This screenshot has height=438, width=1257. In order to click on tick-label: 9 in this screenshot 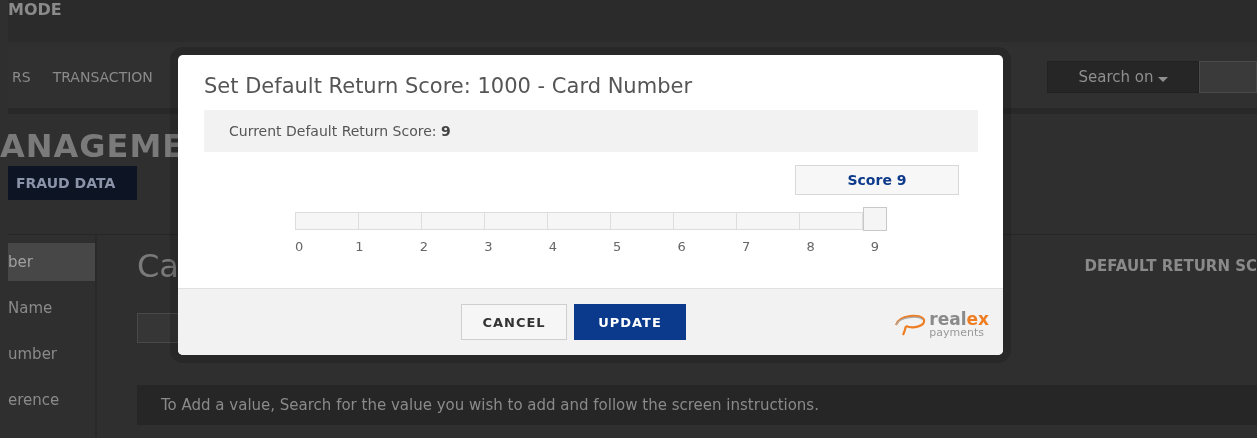, I will do `click(875, 246)`.